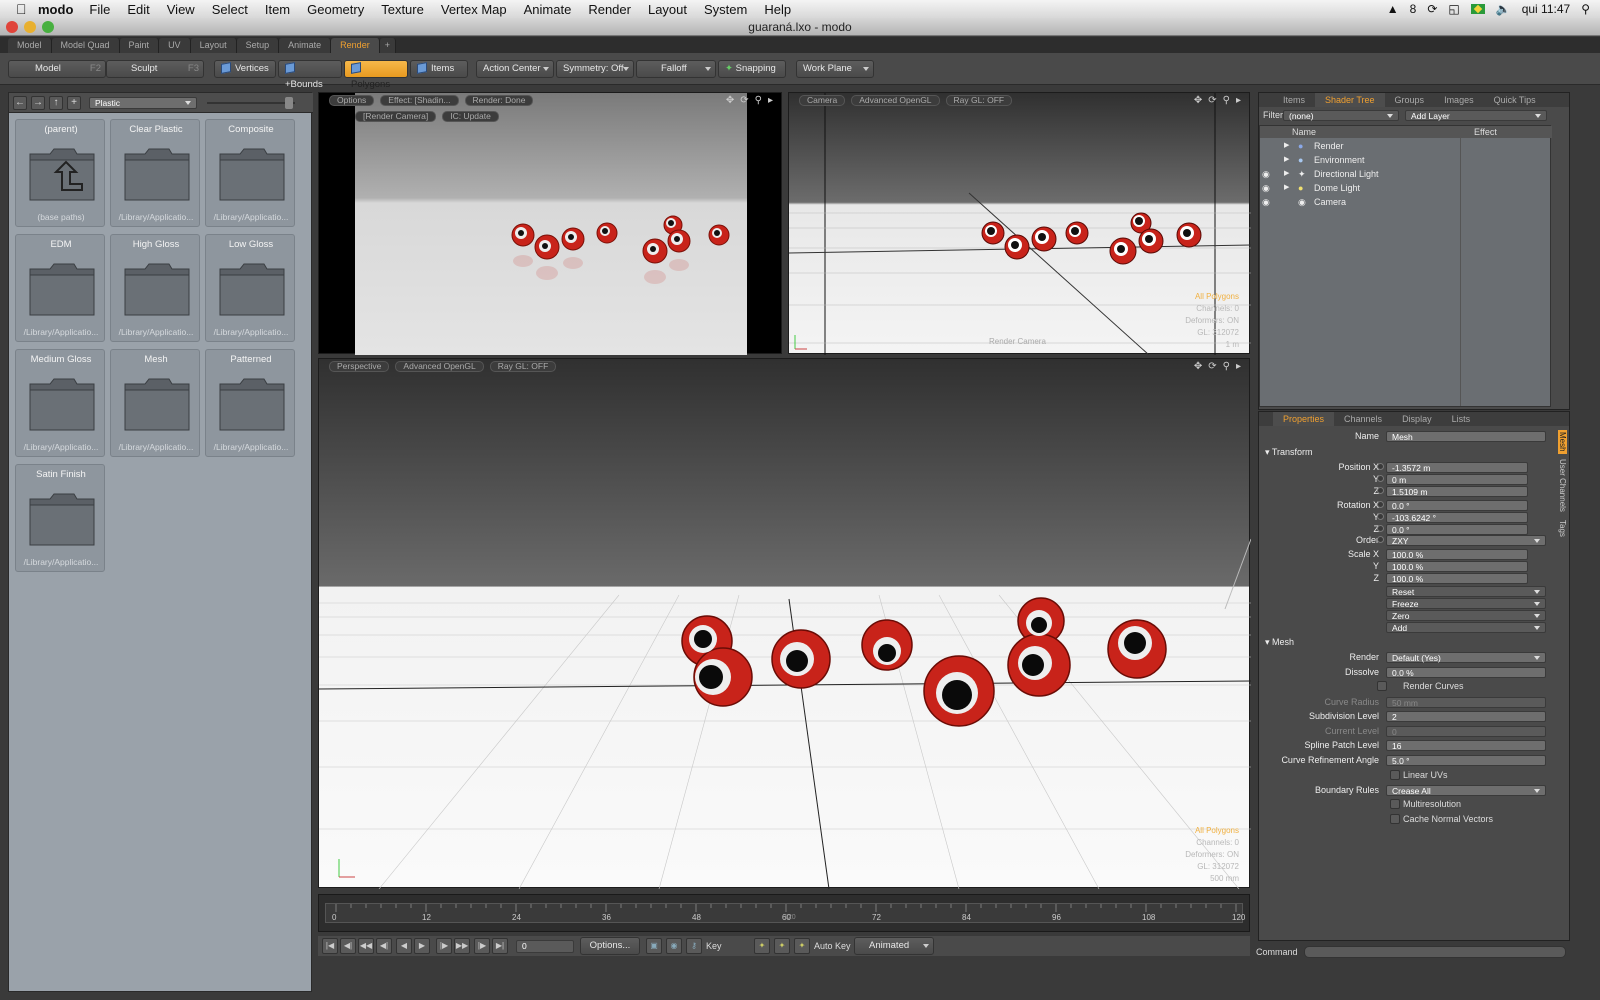  I want to click on up-icon: ↑, so click(56, 103).